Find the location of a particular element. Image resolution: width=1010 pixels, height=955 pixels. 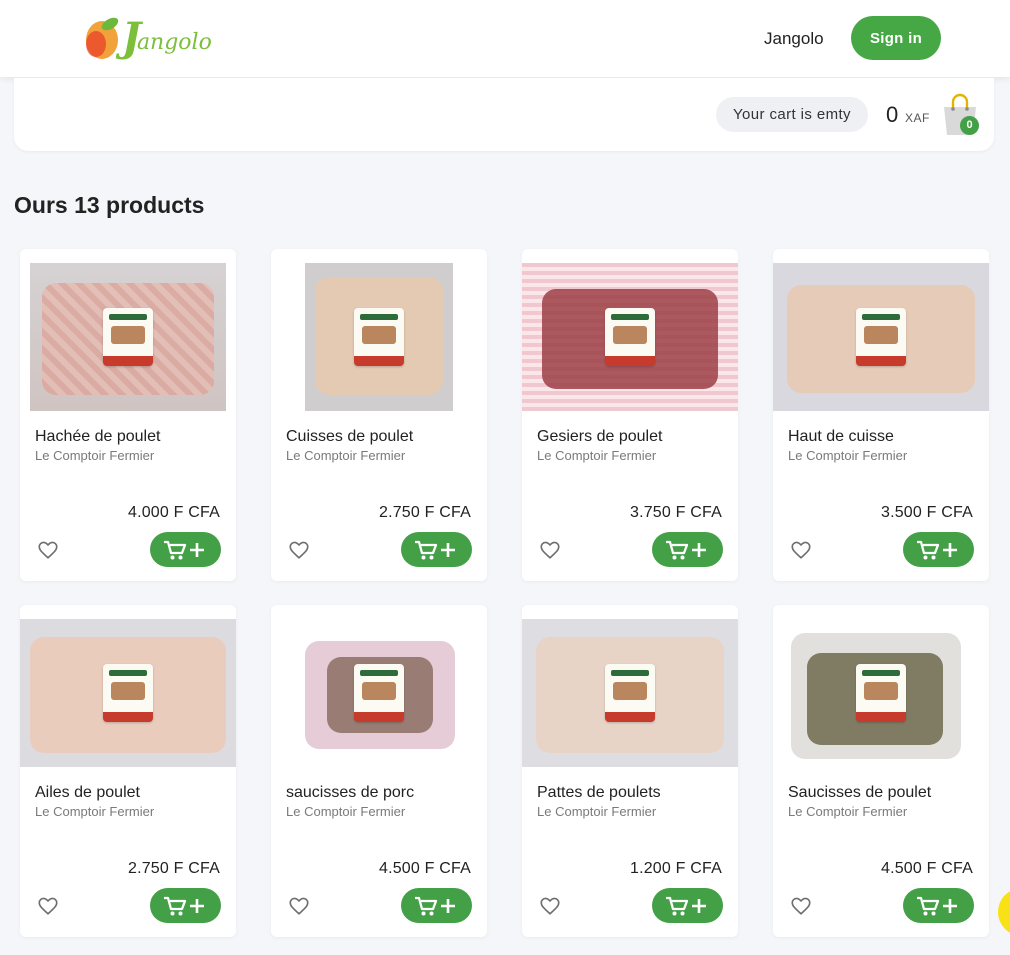

cart-count-badge: 0 is located at coordinates (969, 125).